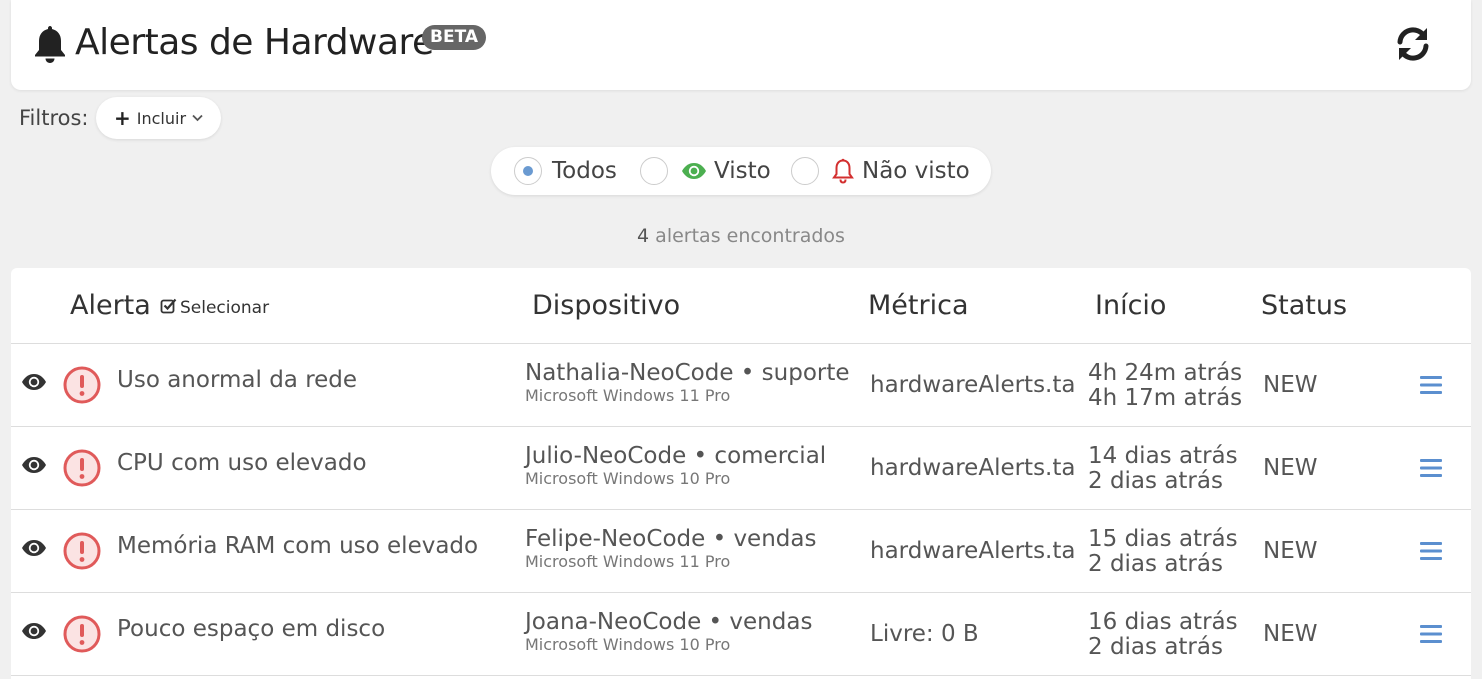 The width and height of the screenshot is (1482, 679). Describe the element at coordinates (676, 456) in the screenshot. I see `device-name: Julio-NeoCode • comercial` at that location.